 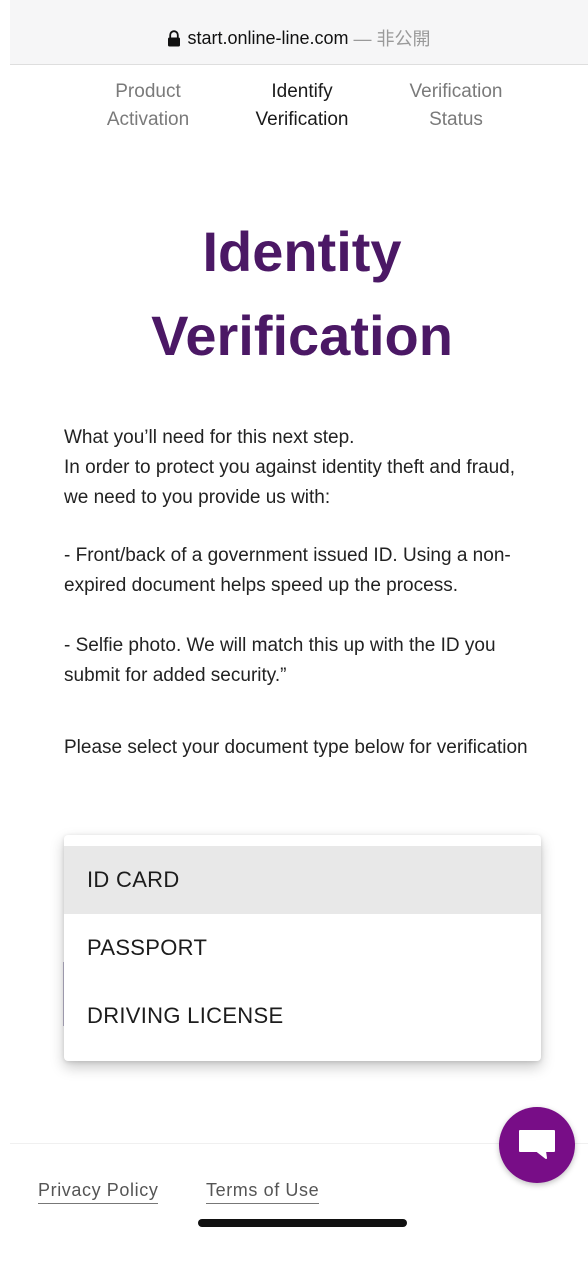 What do you see at coordinates (148, 119) in the screenshot?
I see `step-label-line2: Activation` at bounding box center [148, 119].